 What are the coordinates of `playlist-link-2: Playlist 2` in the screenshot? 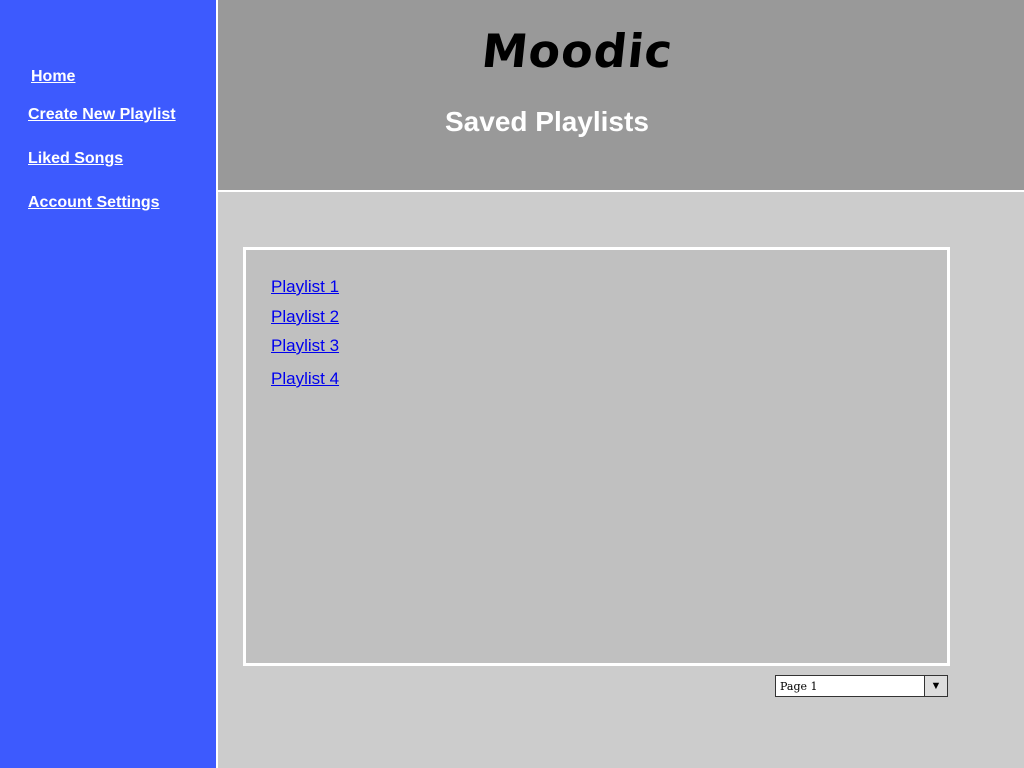 It's located at (305, 317).